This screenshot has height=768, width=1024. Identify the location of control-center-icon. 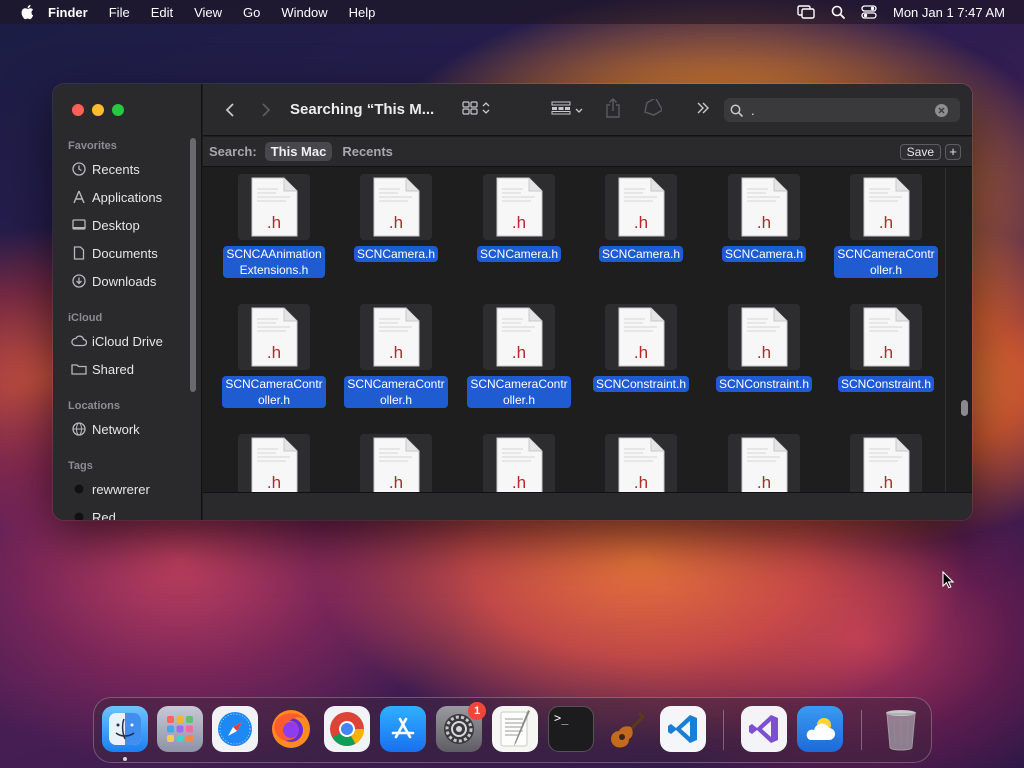
(869, 12).